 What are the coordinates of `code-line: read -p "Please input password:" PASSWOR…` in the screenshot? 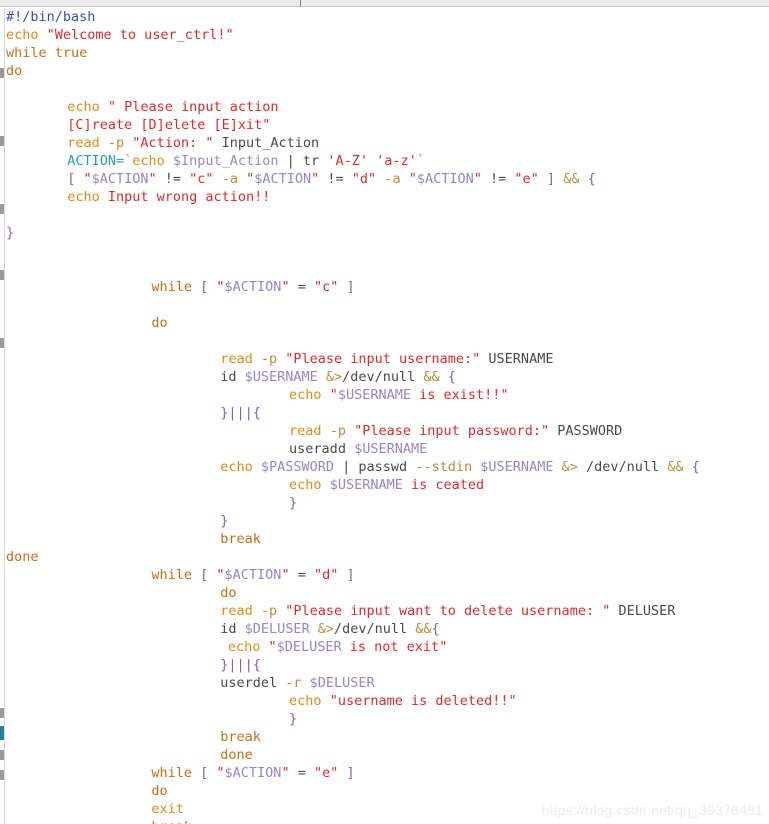 It's located at (387, 431).